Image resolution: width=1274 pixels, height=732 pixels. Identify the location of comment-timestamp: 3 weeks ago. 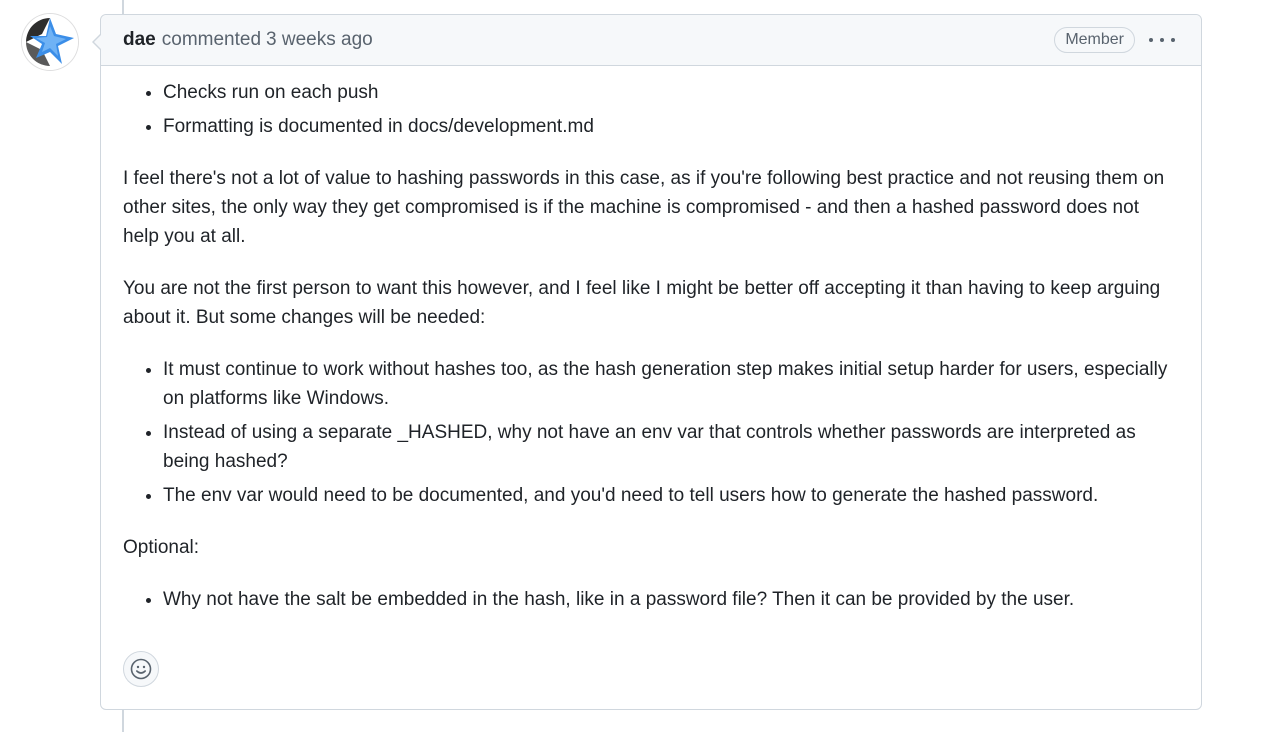
(319, 40).